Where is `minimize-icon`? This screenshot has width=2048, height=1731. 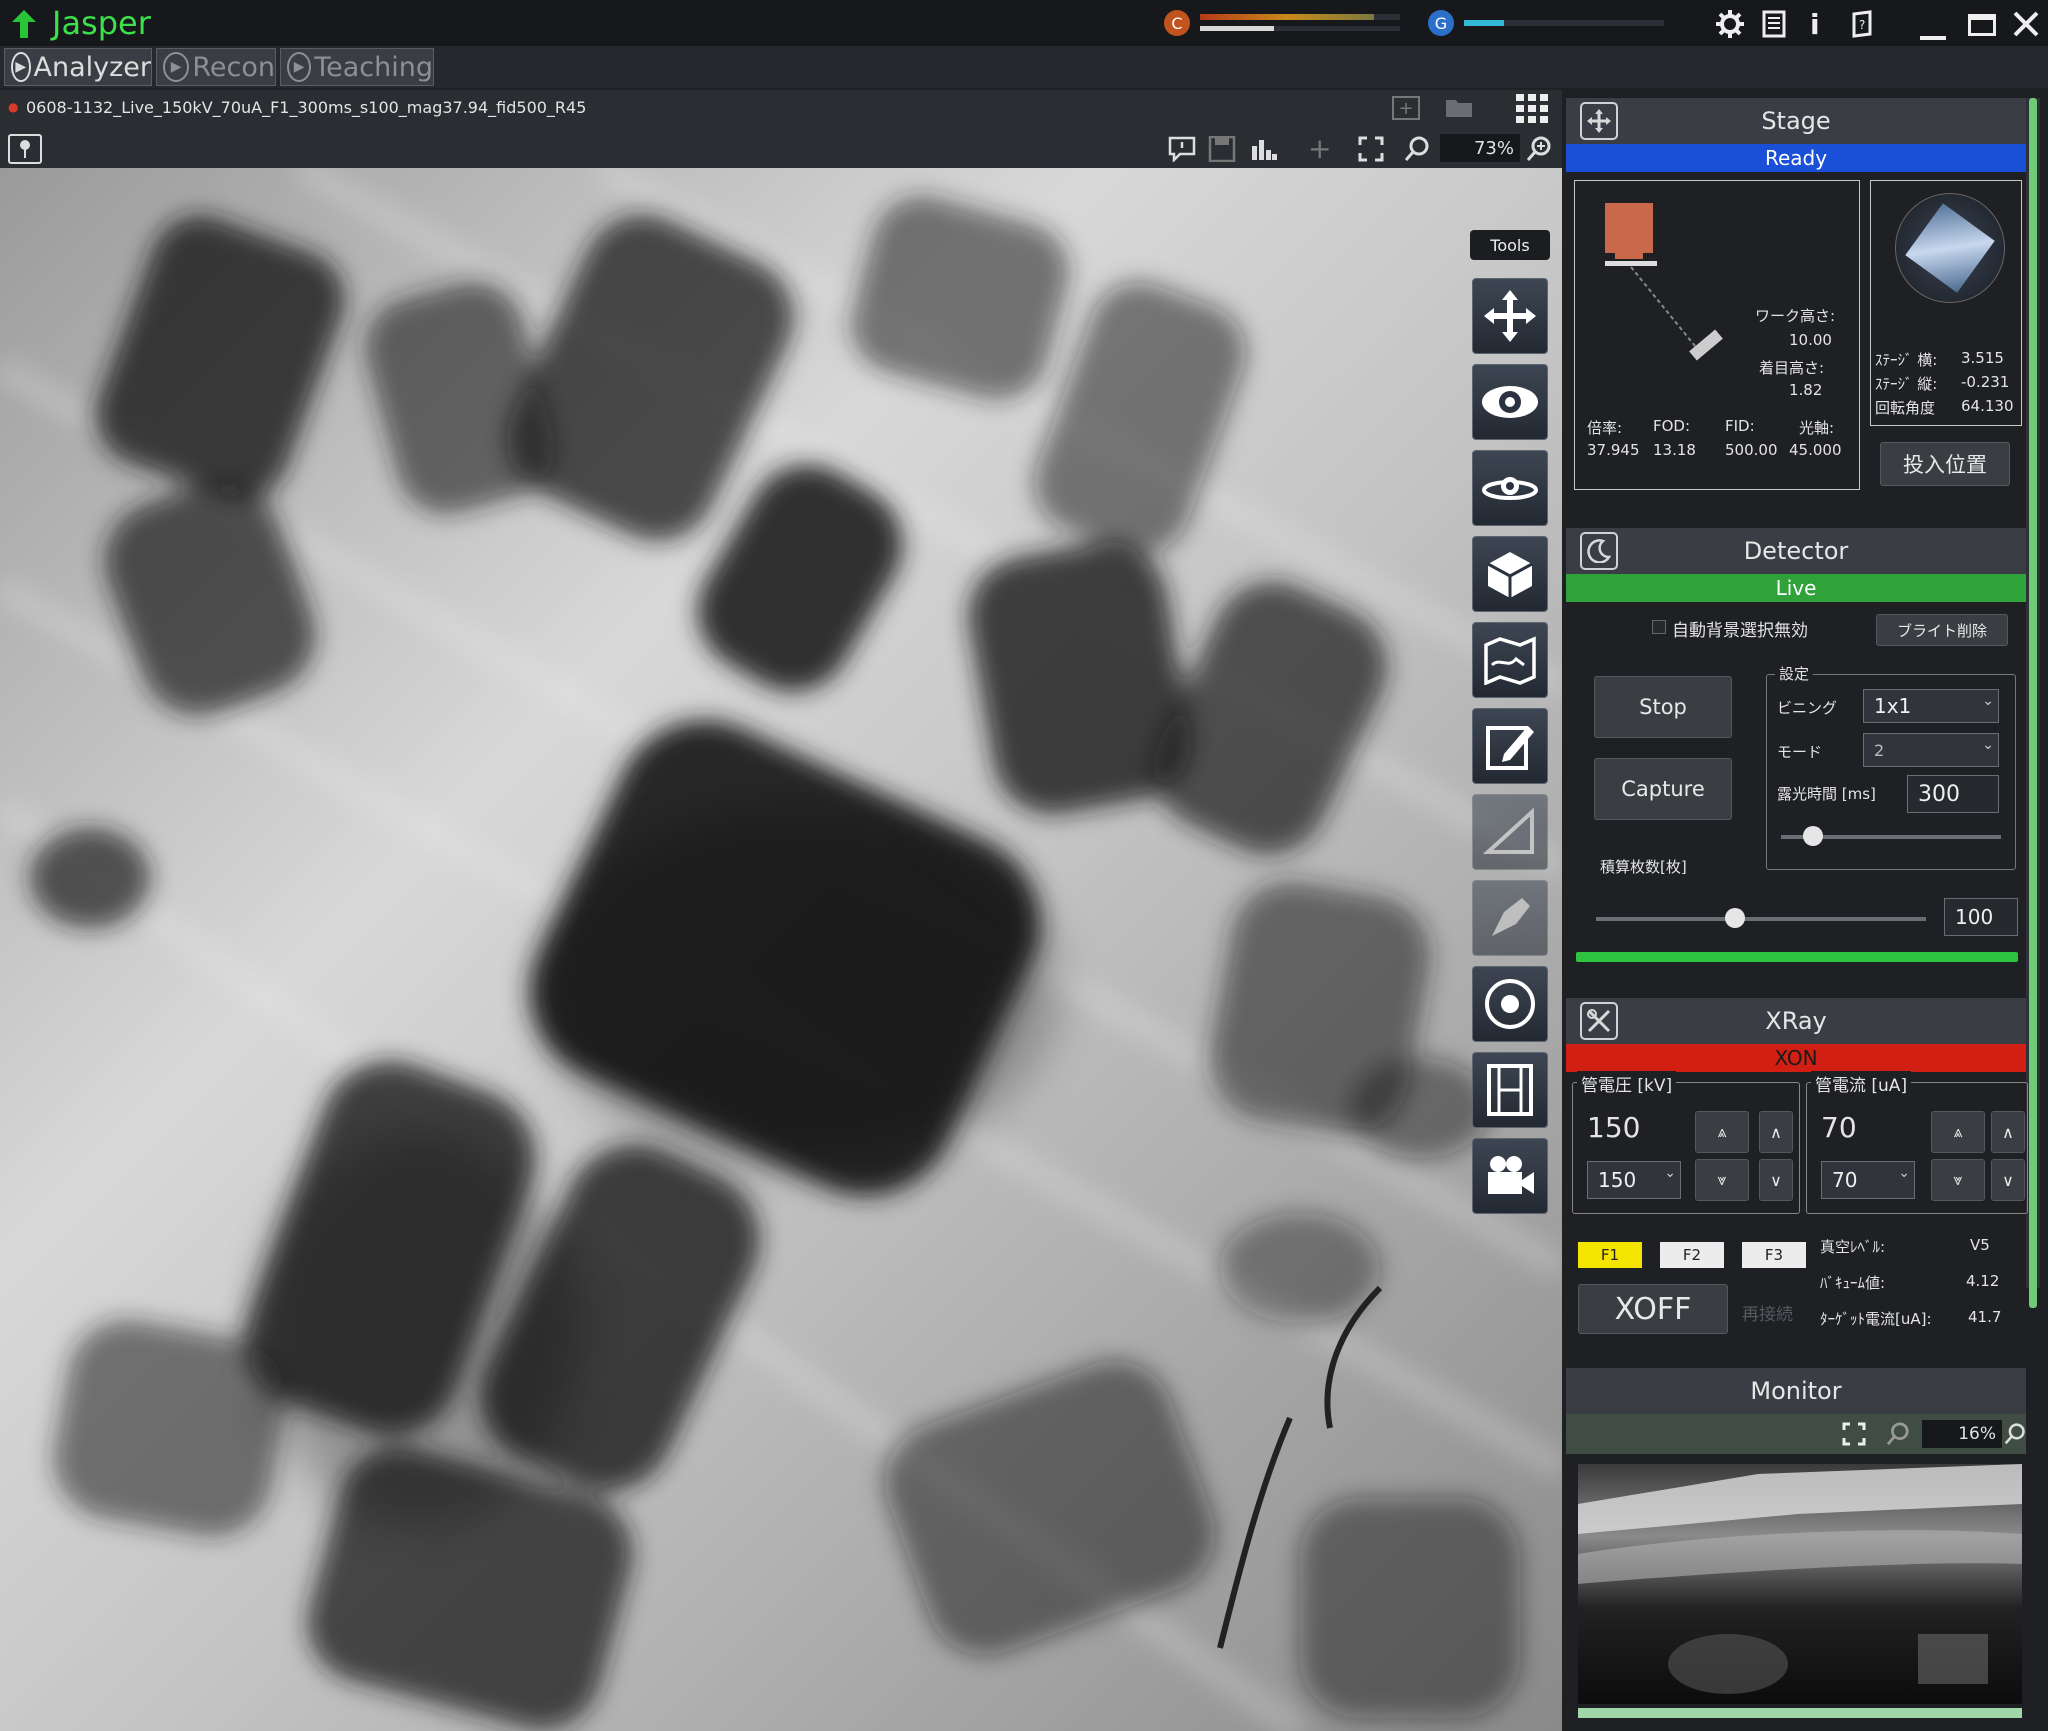
minimize-icon is located at coordinates (1933, 38).